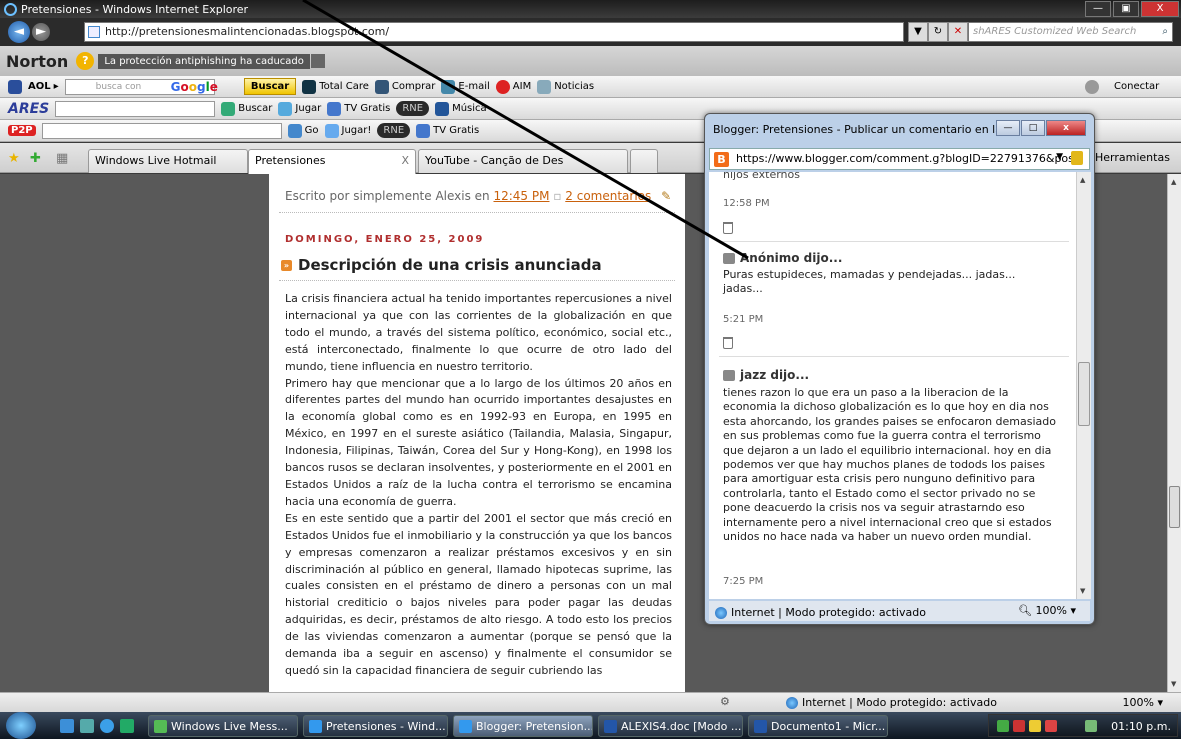 The width and height of the screenshot is (1181, 739). Describe the element at coordinates (1003, 726) in the screenshot. I see `tray-network-icon` at that location.